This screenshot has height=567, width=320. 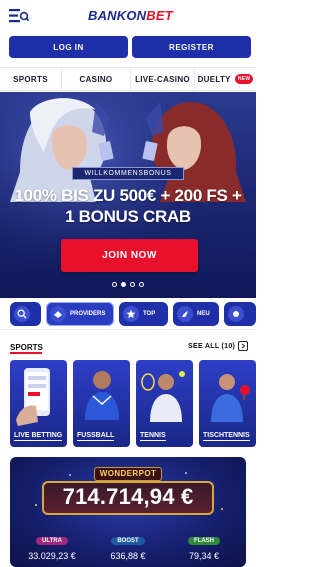 I want to click on carousel-dots, so click(x=128, y=284).